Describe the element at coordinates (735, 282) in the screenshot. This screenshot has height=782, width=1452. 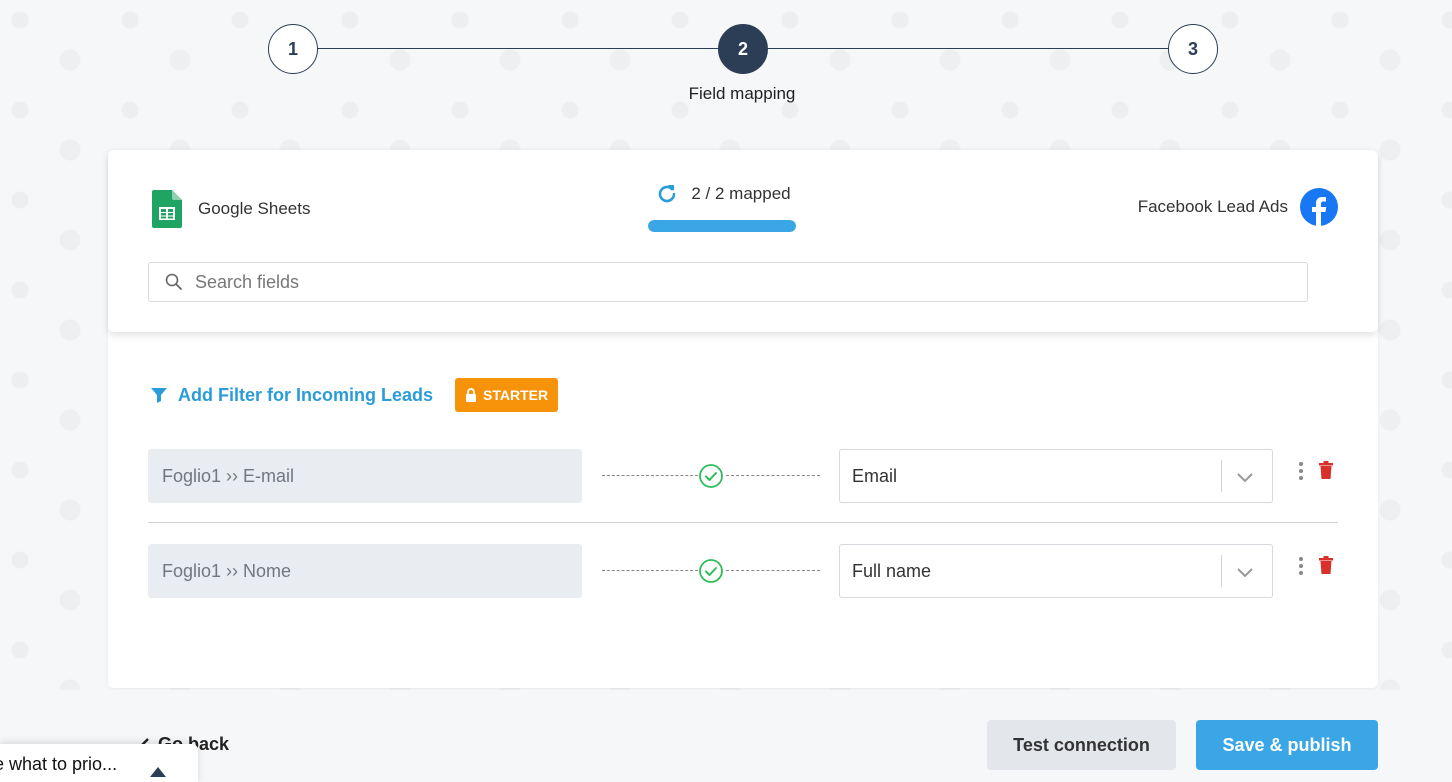
I see `search-input` at that location.